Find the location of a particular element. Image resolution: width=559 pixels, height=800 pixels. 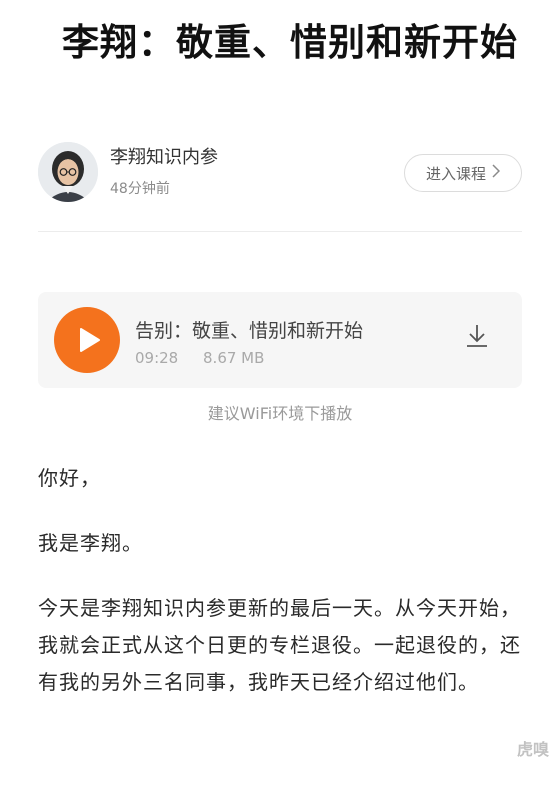

divider is located at coordinates (280, 231).